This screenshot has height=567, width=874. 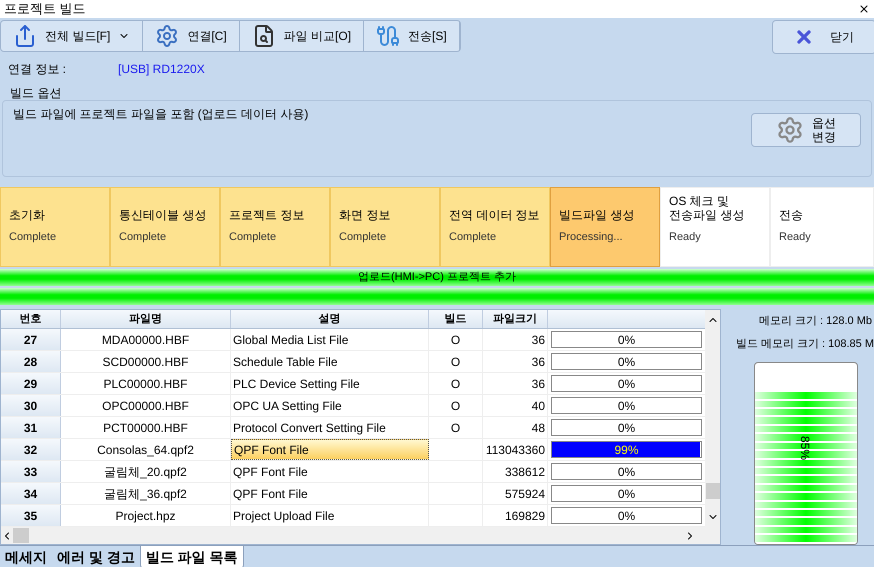 I want to click on table-cell: 169829, so click(x=515, y=515).